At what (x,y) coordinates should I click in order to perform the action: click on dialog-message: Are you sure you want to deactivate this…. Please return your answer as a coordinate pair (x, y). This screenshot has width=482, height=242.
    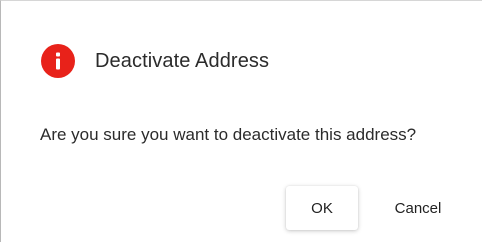
    Looking at the image, I should click on (228, 134).